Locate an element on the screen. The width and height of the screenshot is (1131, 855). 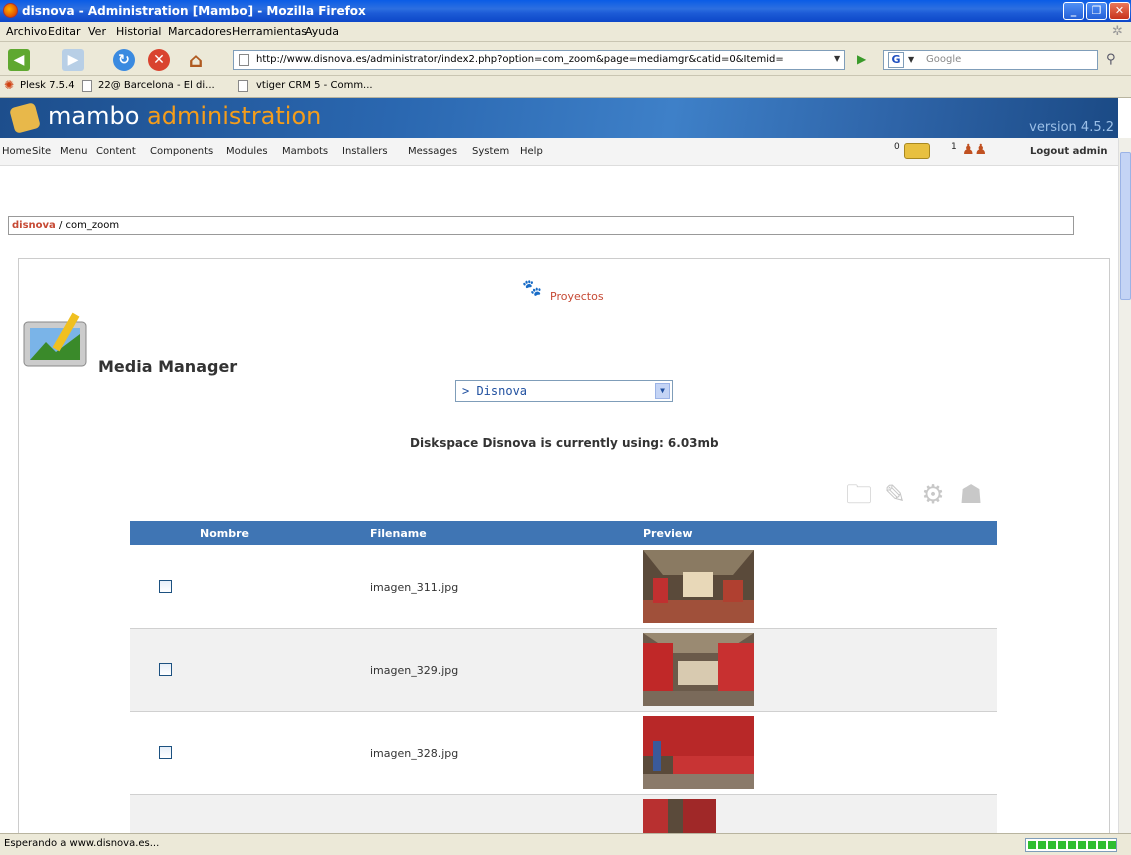
mambo-version: version 4.5.2 is located at coordinates (1071, 127).